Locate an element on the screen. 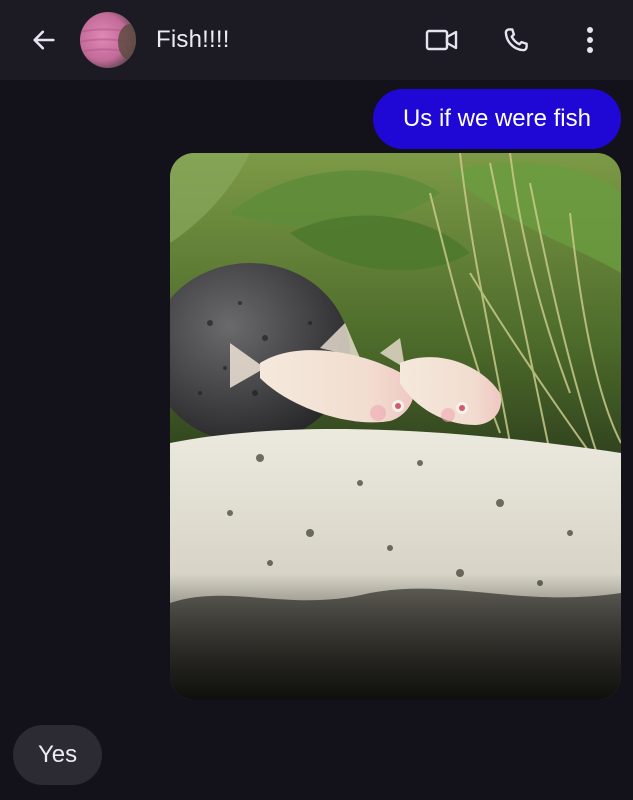 This screenshot has height=800, width=633. more-options-button is located at coordinates (590, 40).